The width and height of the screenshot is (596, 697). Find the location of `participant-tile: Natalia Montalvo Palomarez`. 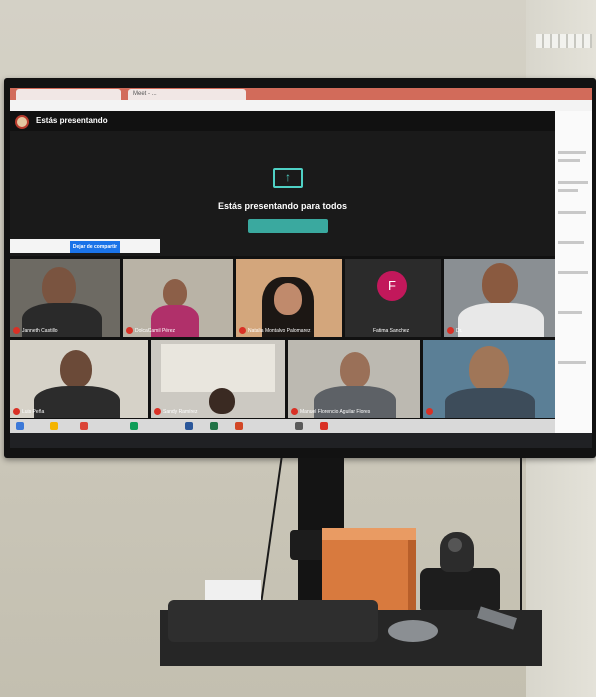

participant-tile: Natalia Montalvo Palomarez is located at coordinates (289, 298).